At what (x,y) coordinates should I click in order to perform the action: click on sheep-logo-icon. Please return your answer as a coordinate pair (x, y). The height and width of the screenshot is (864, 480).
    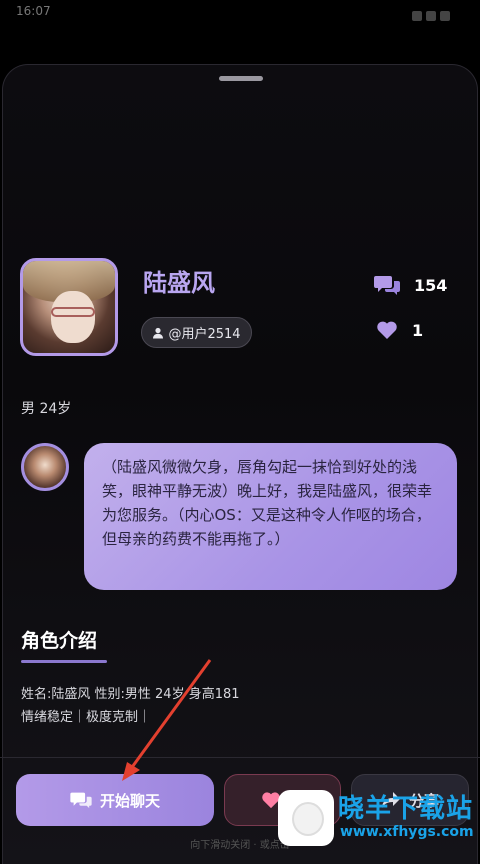
    Looking at the image, I should click on (306, 818).